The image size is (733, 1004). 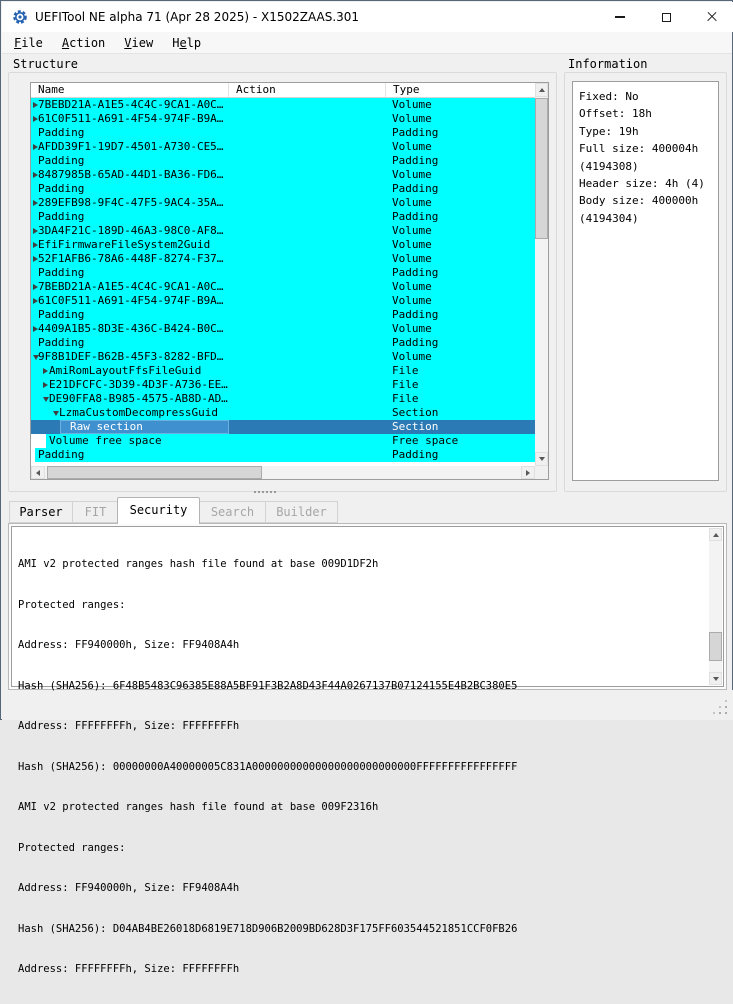 What do you see at coordinates (283, 329) in the screenshot?
I see `tree-row: 4409A1B5-8D3E-436C-B424-B0C… Volume` at bounding box center [283, 329].